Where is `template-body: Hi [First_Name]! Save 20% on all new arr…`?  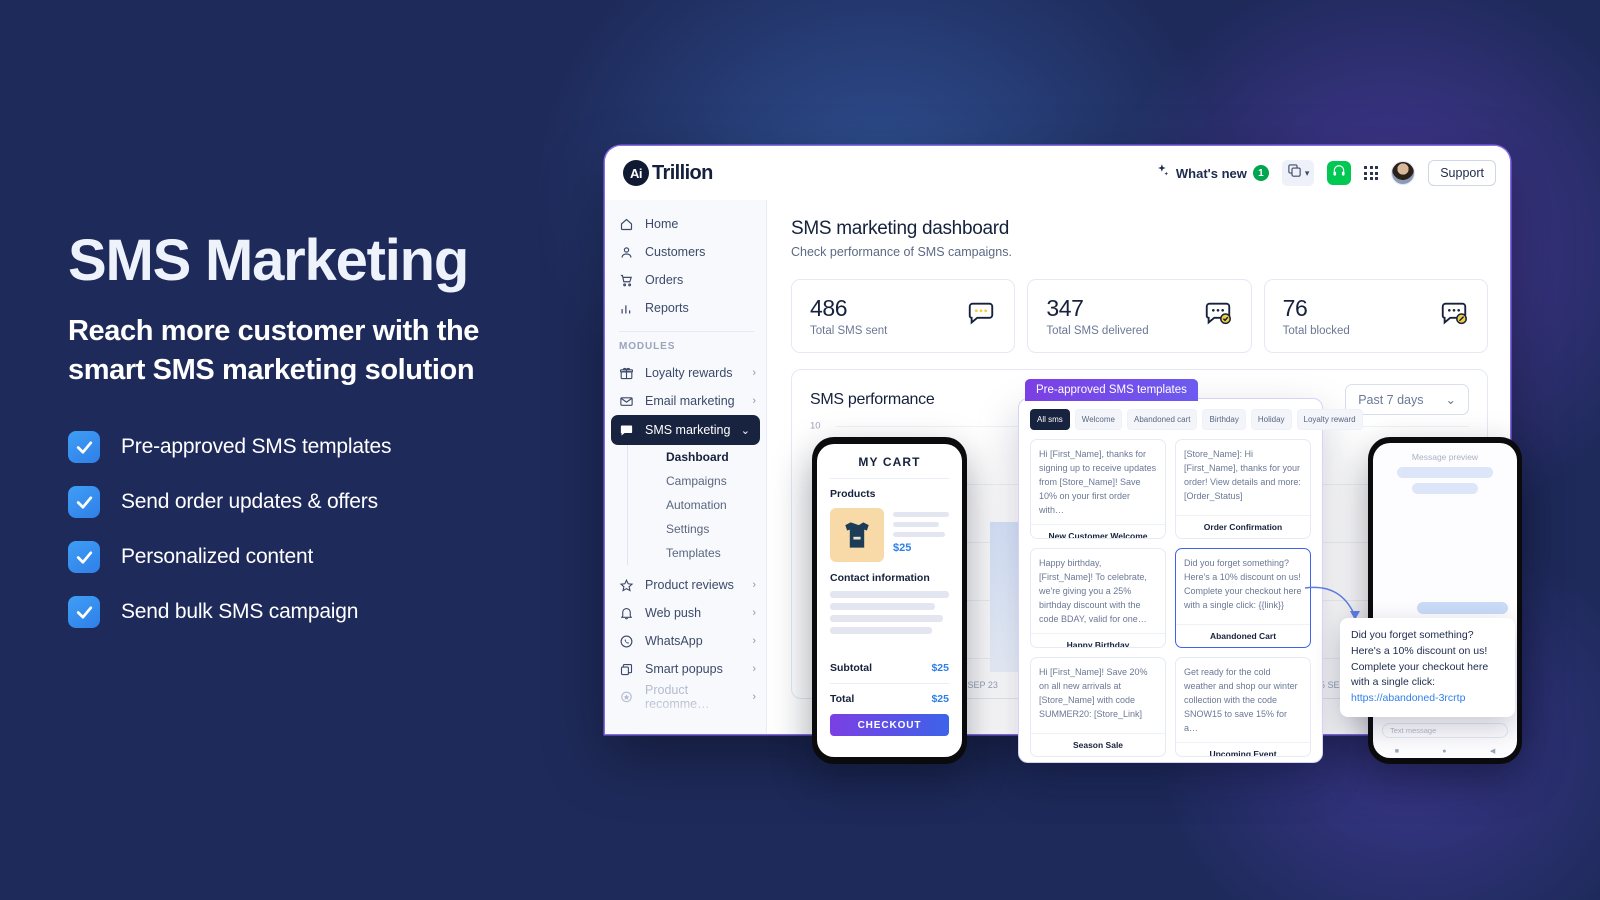 template-body: Hi [First_Name]! Save 20% on all new arr… is located at coordinates (1093, 693).